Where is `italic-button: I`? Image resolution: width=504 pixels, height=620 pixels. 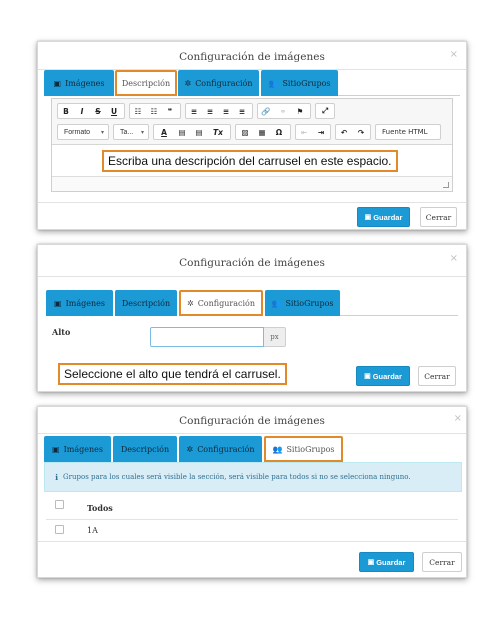 italic-button: I is located at coordinates (82, 111).